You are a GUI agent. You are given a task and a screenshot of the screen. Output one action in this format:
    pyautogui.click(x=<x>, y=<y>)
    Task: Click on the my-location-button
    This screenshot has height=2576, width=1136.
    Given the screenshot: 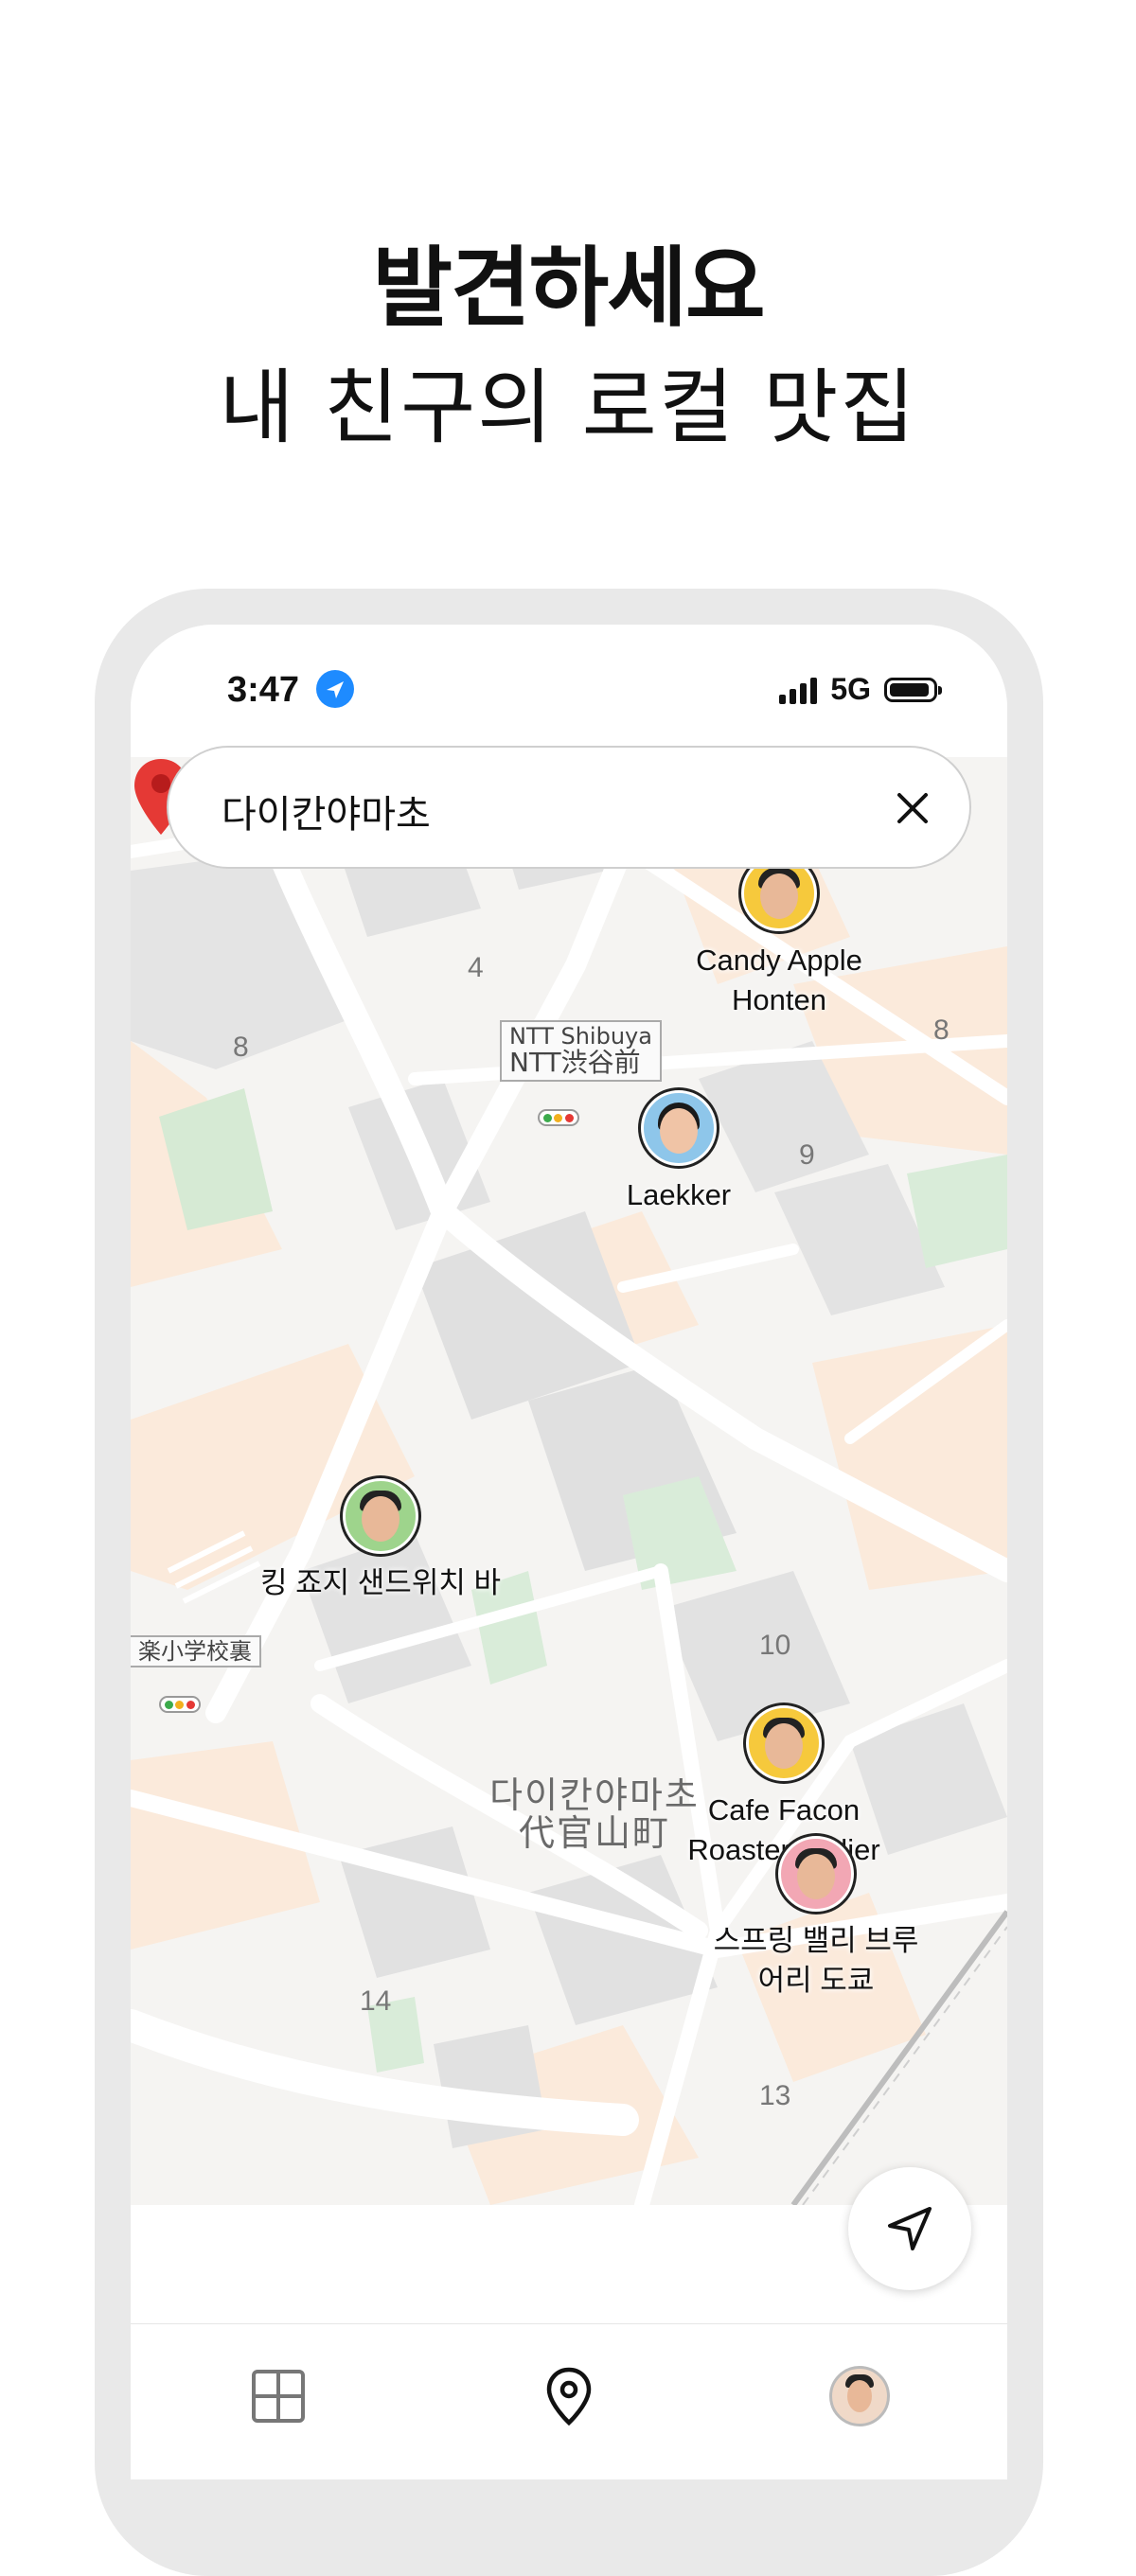 What is the action you would take?
    pyautogui.click(x=909, y=2228)
    